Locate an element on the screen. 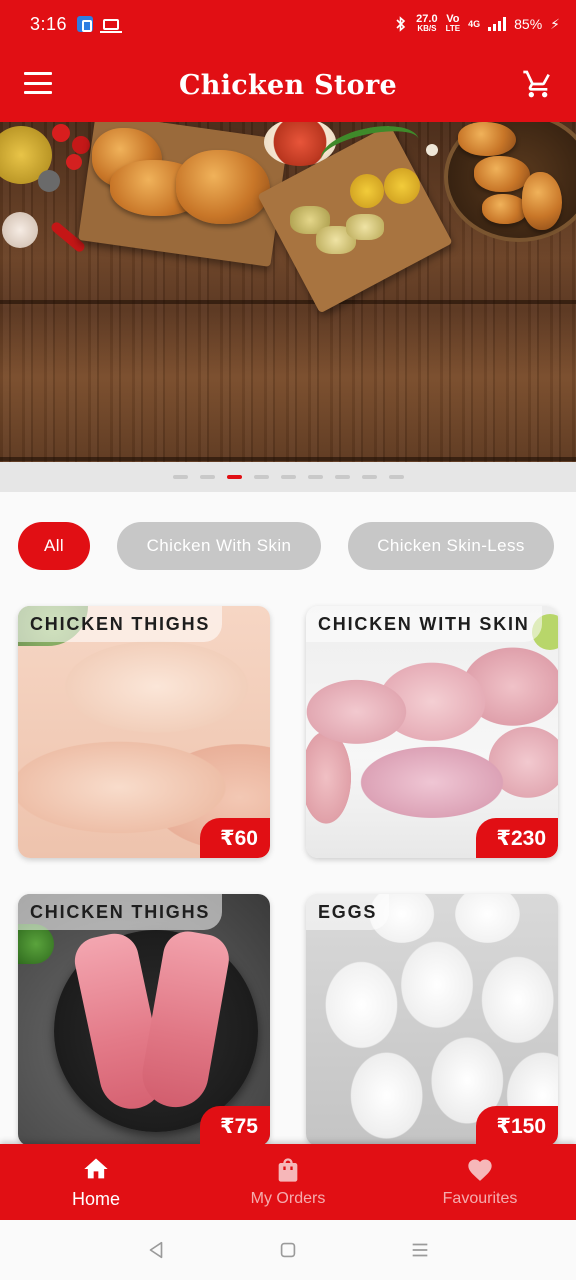 The image size is (576, 1280). roast-chicken-image is located at coordinates (223, 187).